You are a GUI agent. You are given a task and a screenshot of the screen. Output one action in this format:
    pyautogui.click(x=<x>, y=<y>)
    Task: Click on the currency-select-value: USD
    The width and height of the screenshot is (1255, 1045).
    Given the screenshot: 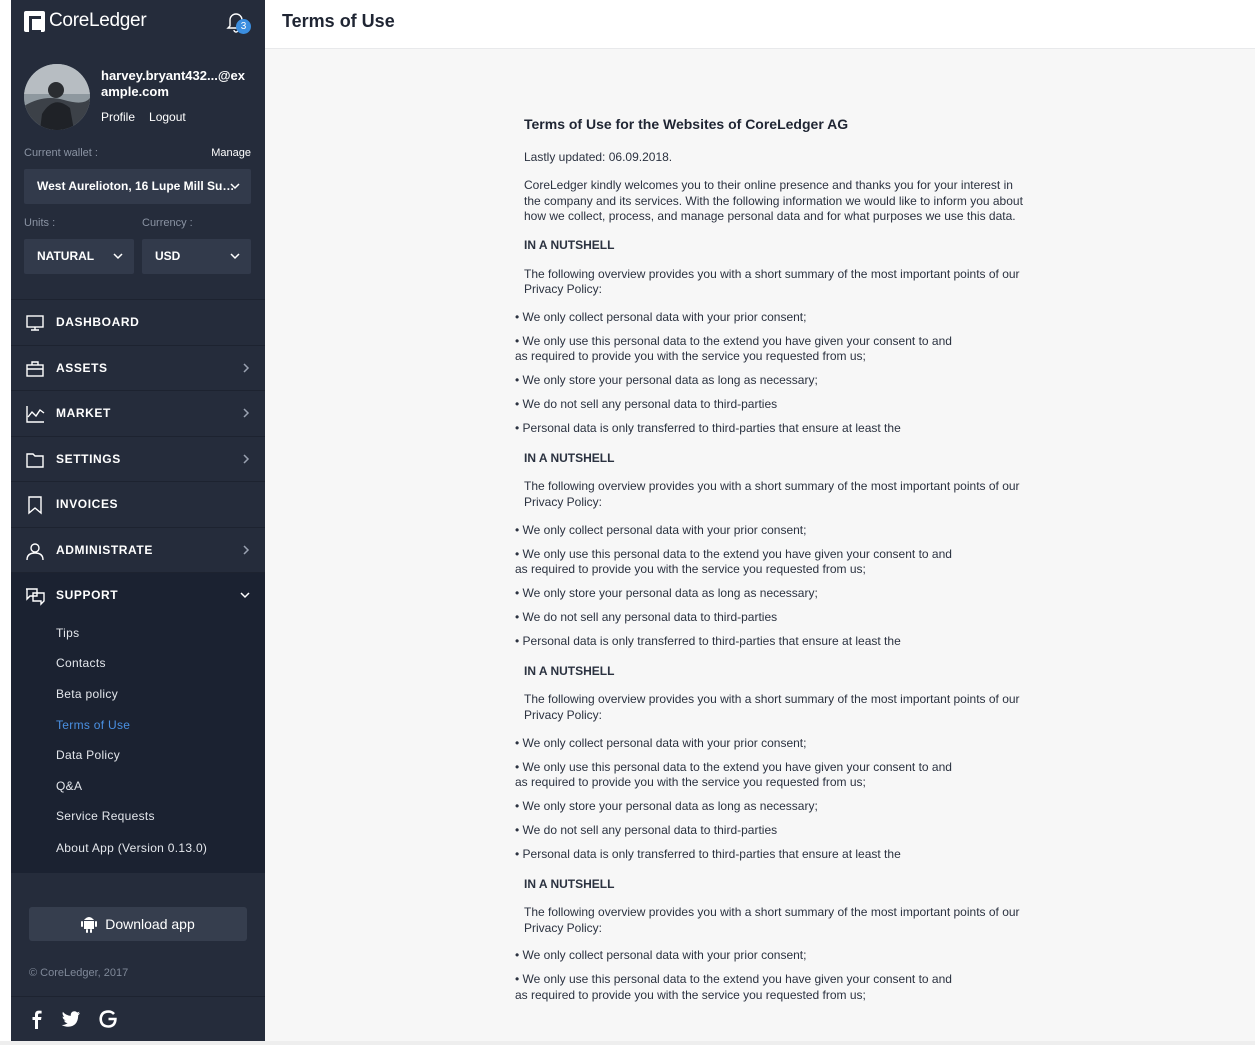 What is the action you would take?
    pyautogui.click(x=168, y=256)
    